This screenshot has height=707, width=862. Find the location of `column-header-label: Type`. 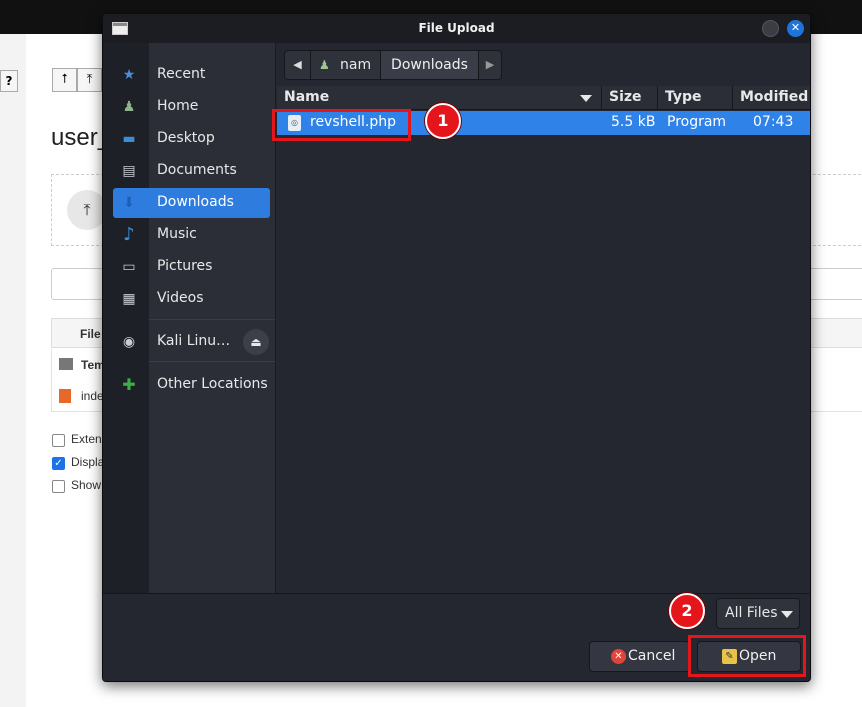

column-header-label: Type is located at coordinates (683, 97).